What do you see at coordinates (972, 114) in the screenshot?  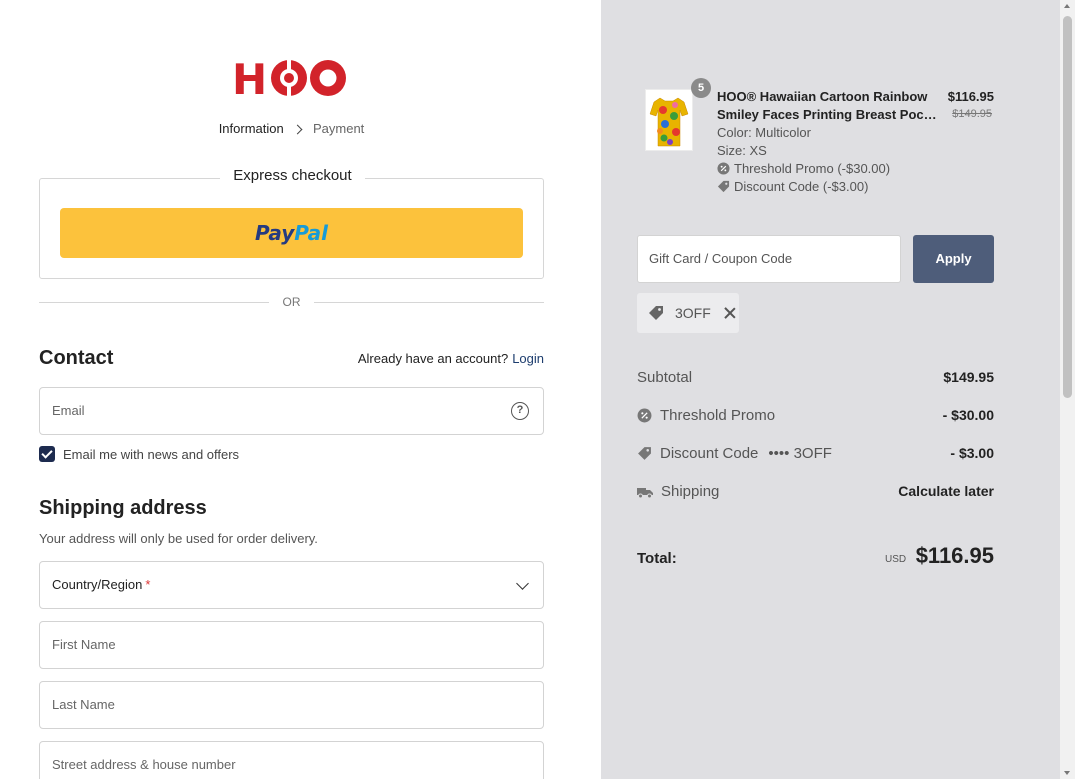 I see `product-original-price: $149.95` at bounding box center [972, 114].